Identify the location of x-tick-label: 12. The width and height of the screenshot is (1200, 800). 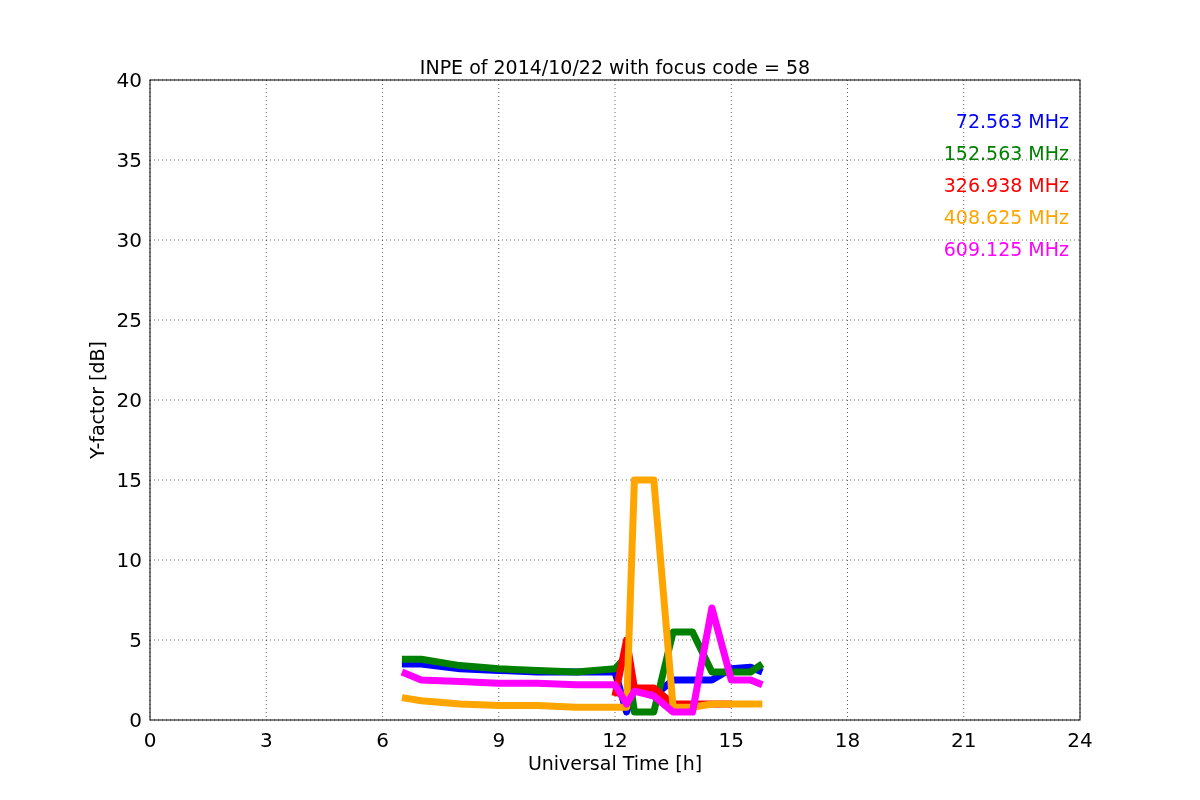
(615, 740).